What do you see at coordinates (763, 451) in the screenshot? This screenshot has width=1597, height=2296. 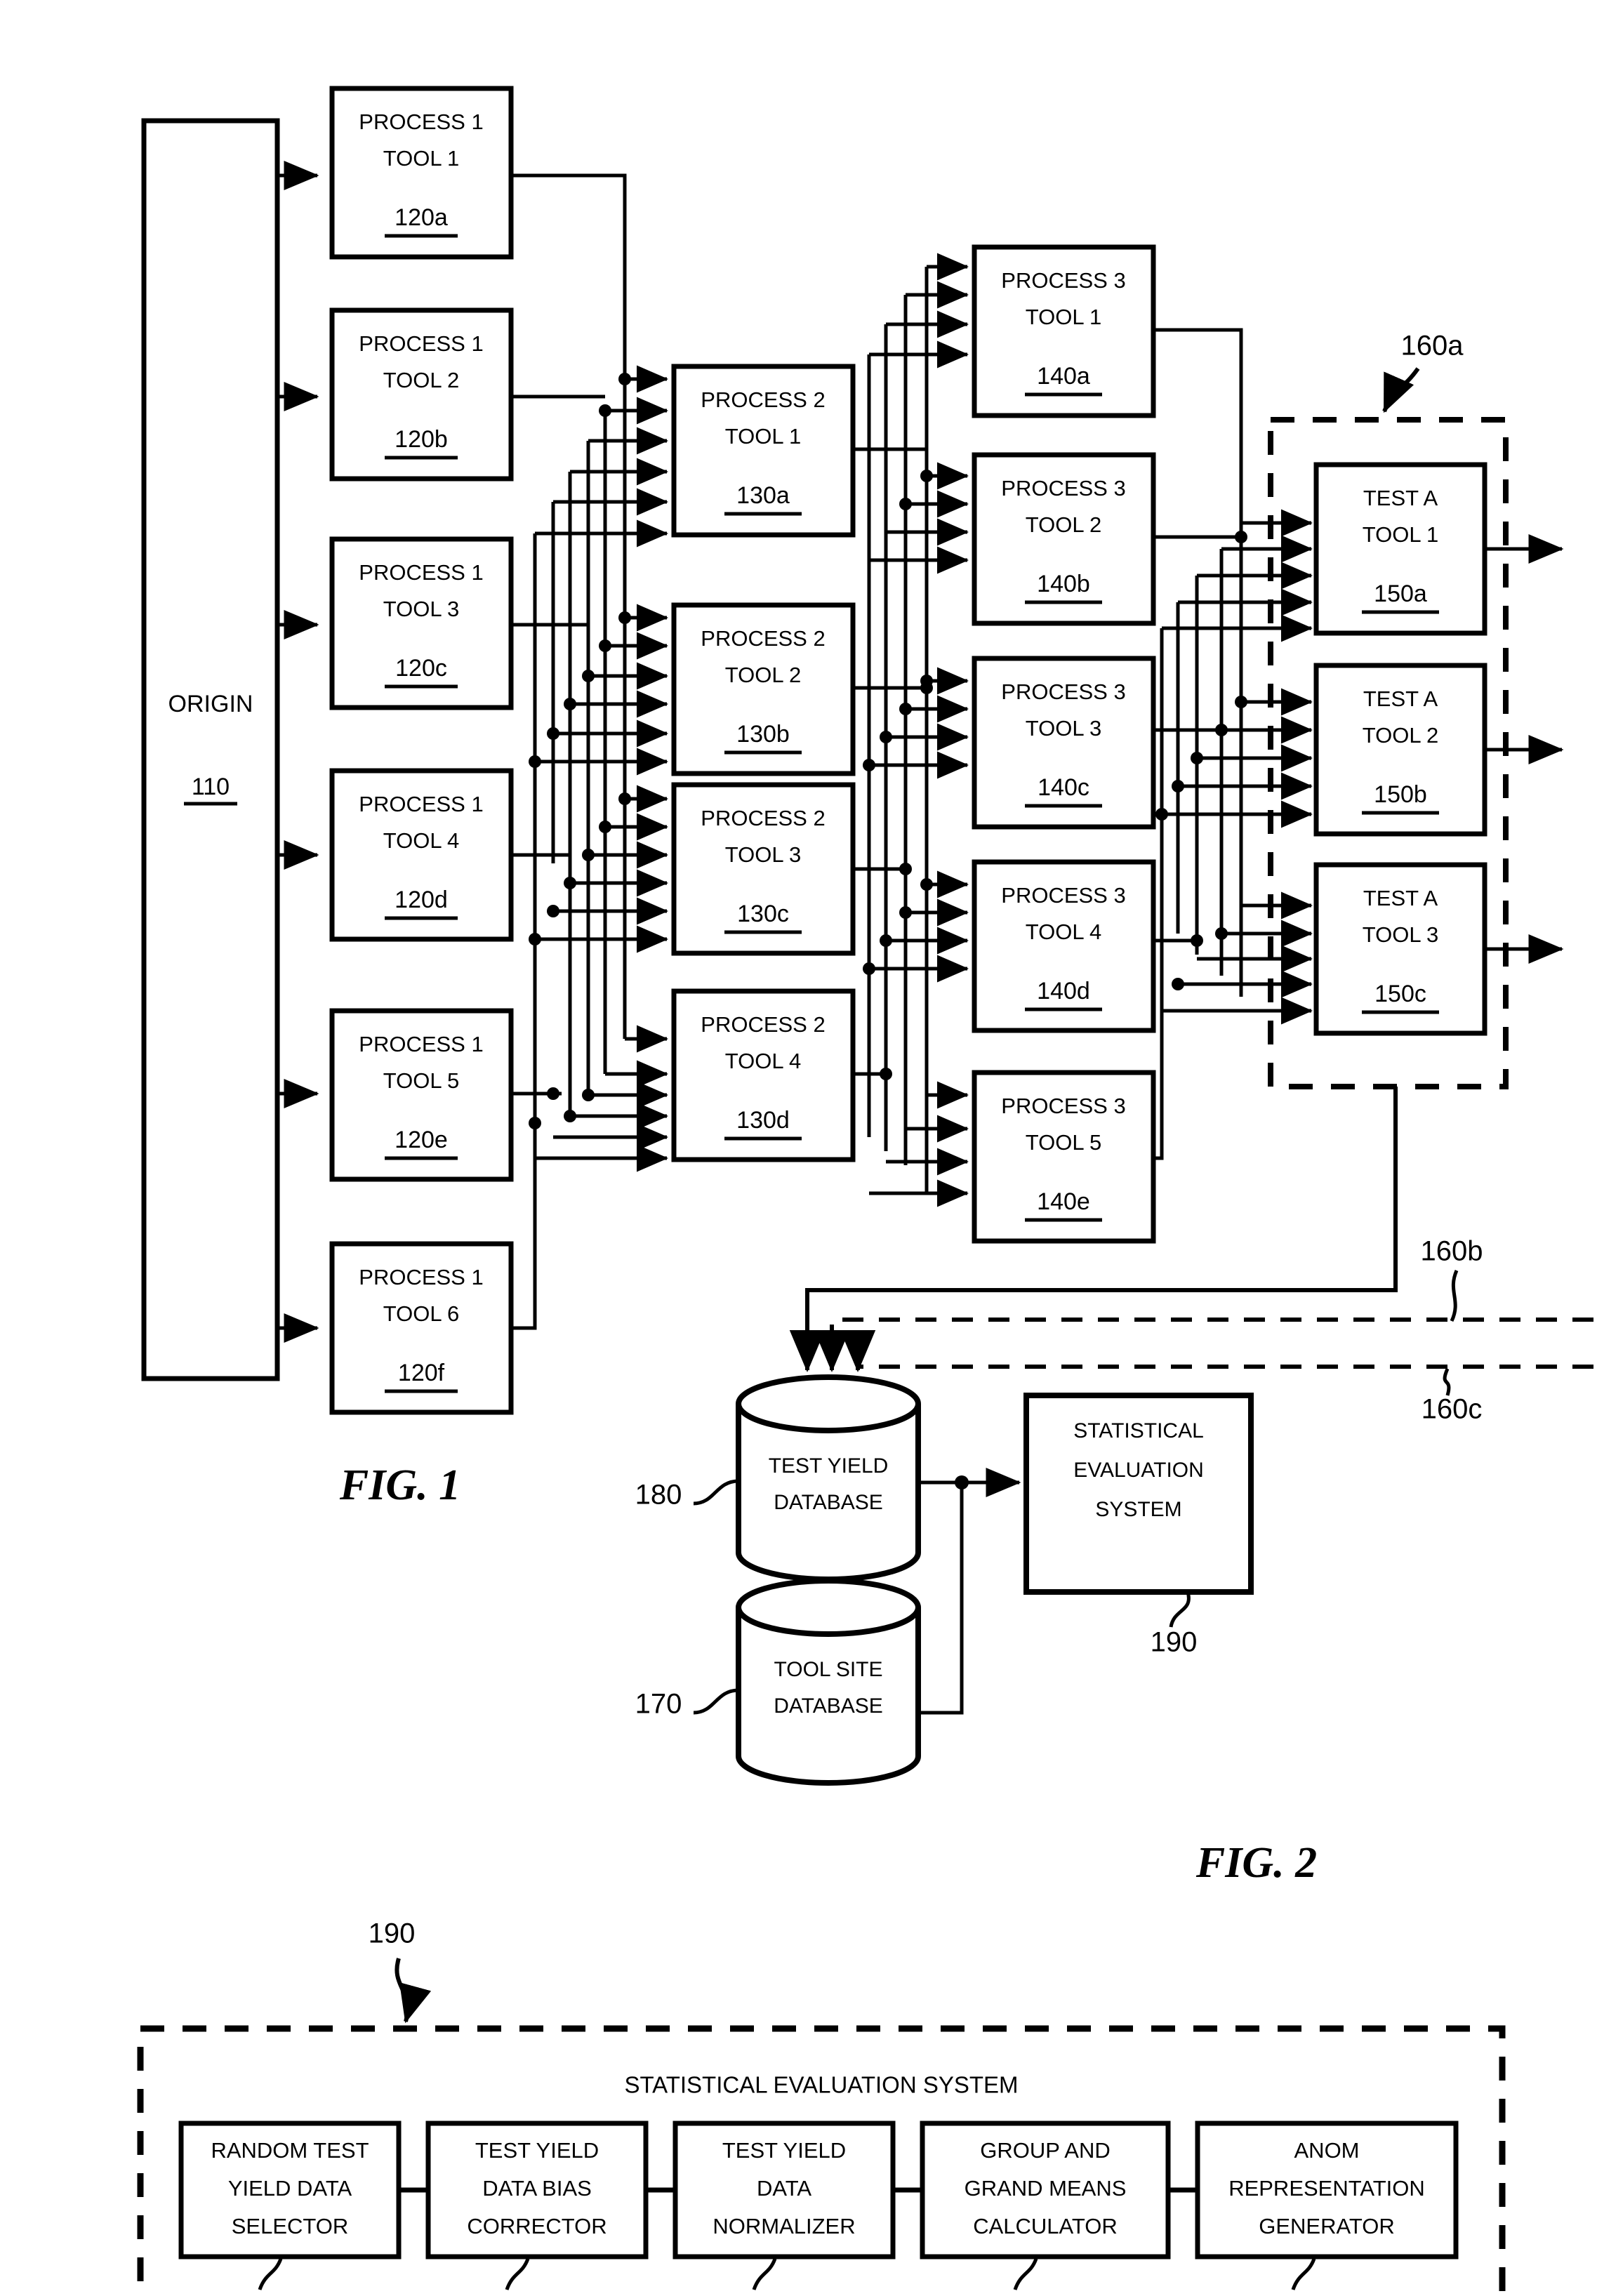 I see `process2-tool-1: PROCESS 2 TOOL 1 130a` at bounding box center [763, 451].